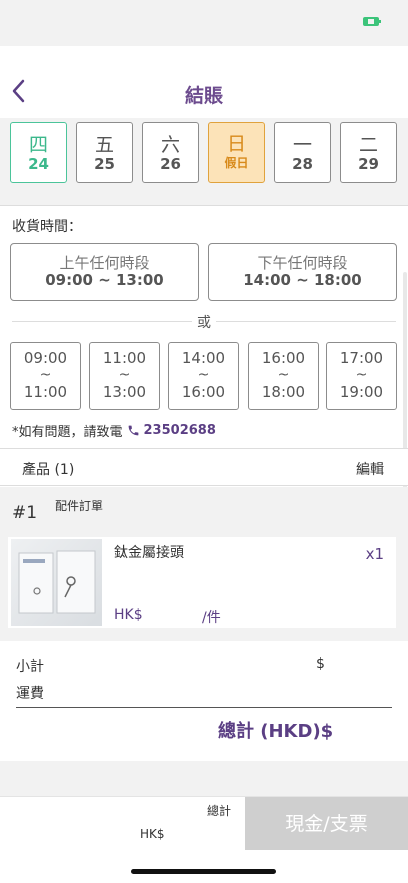  Describe the element at coordinates (67, 432) in the screenshot. I see `help-text: *如有問題，請致電` at that location.